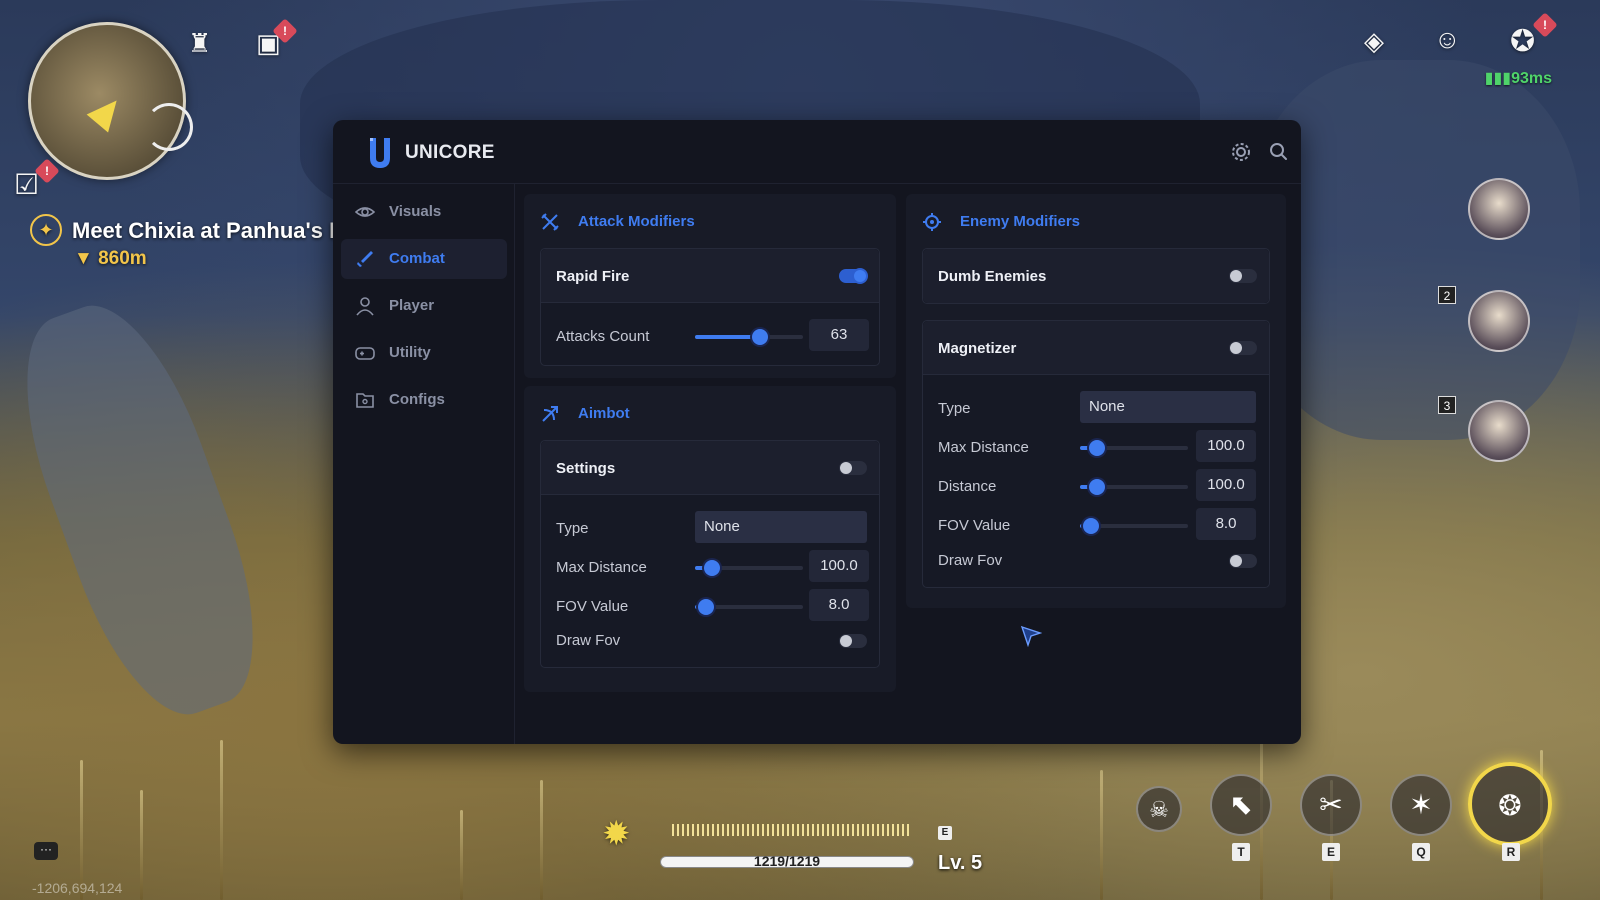 Image resolution: width=1600 pixels, height=900 pixels. What do you see at coordinates (853, 276) in the screenshot?
I see `rapid-fire-toggle` at bounding box center [853, 276].